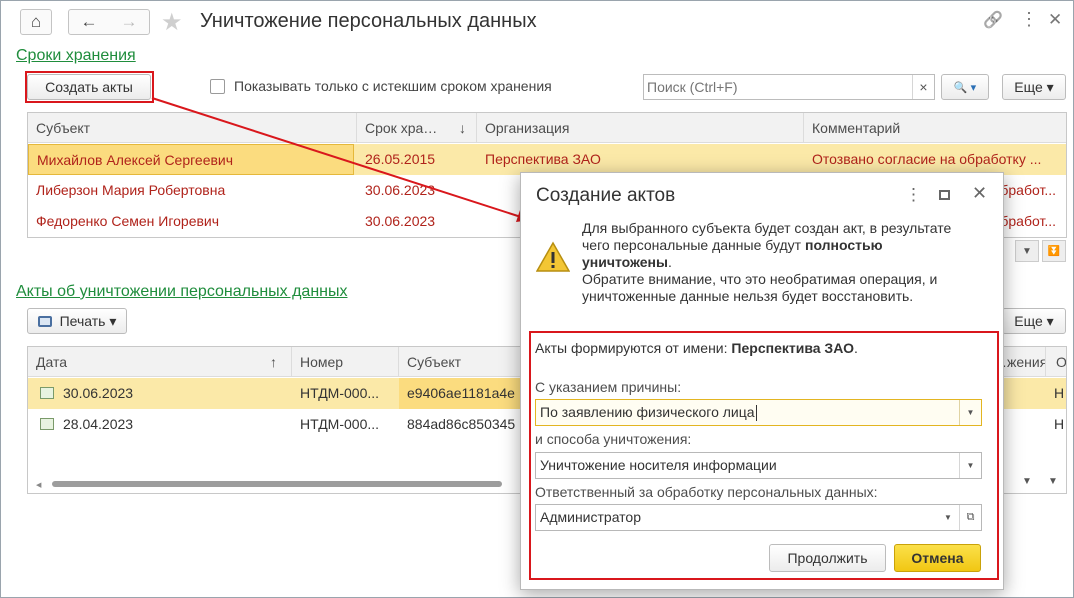 The image size is (1074, 598). I want to click on dialog-more-icon: ⋮, so click(913, 195).